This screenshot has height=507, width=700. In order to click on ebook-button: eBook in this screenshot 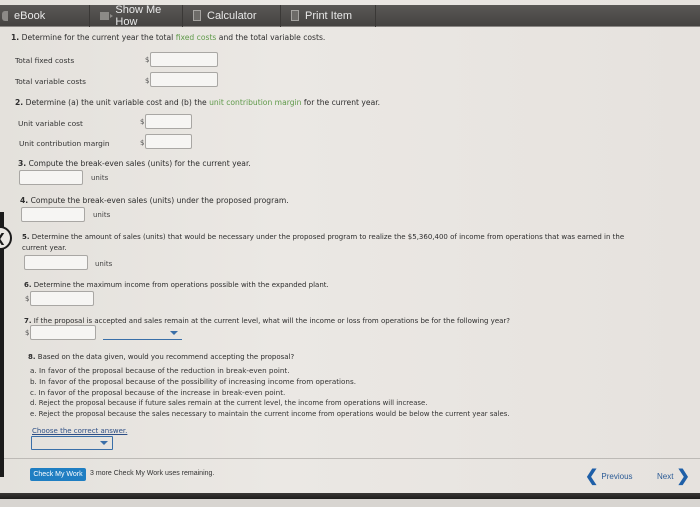, I will do `click(45, 15)`.